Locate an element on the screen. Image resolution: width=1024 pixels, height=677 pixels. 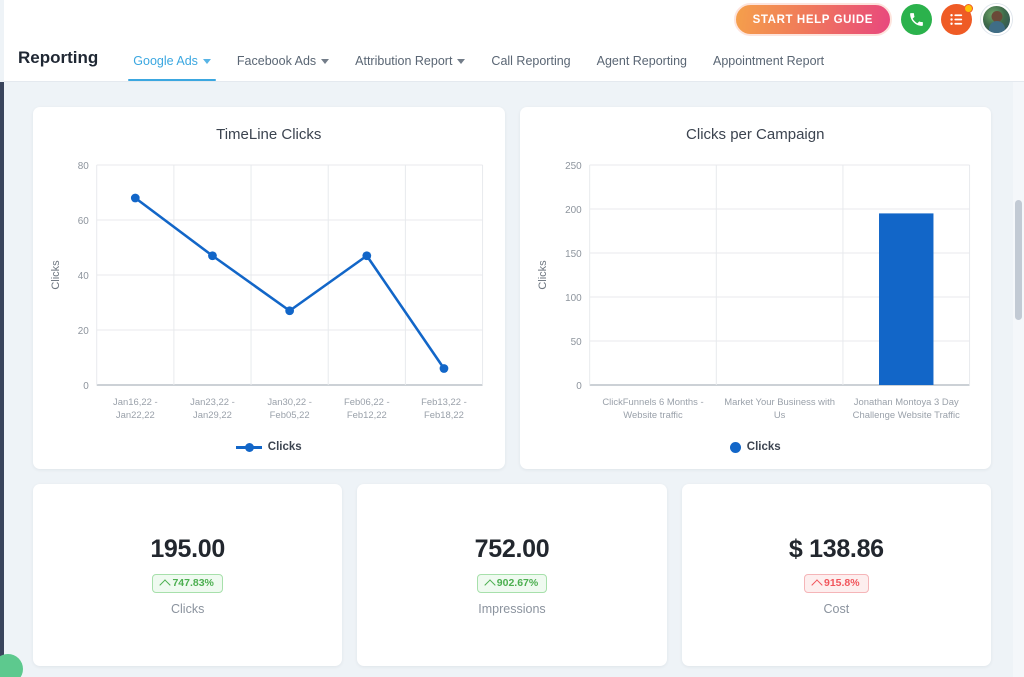
svg-text: 100 is located at coordinates (573, 298).